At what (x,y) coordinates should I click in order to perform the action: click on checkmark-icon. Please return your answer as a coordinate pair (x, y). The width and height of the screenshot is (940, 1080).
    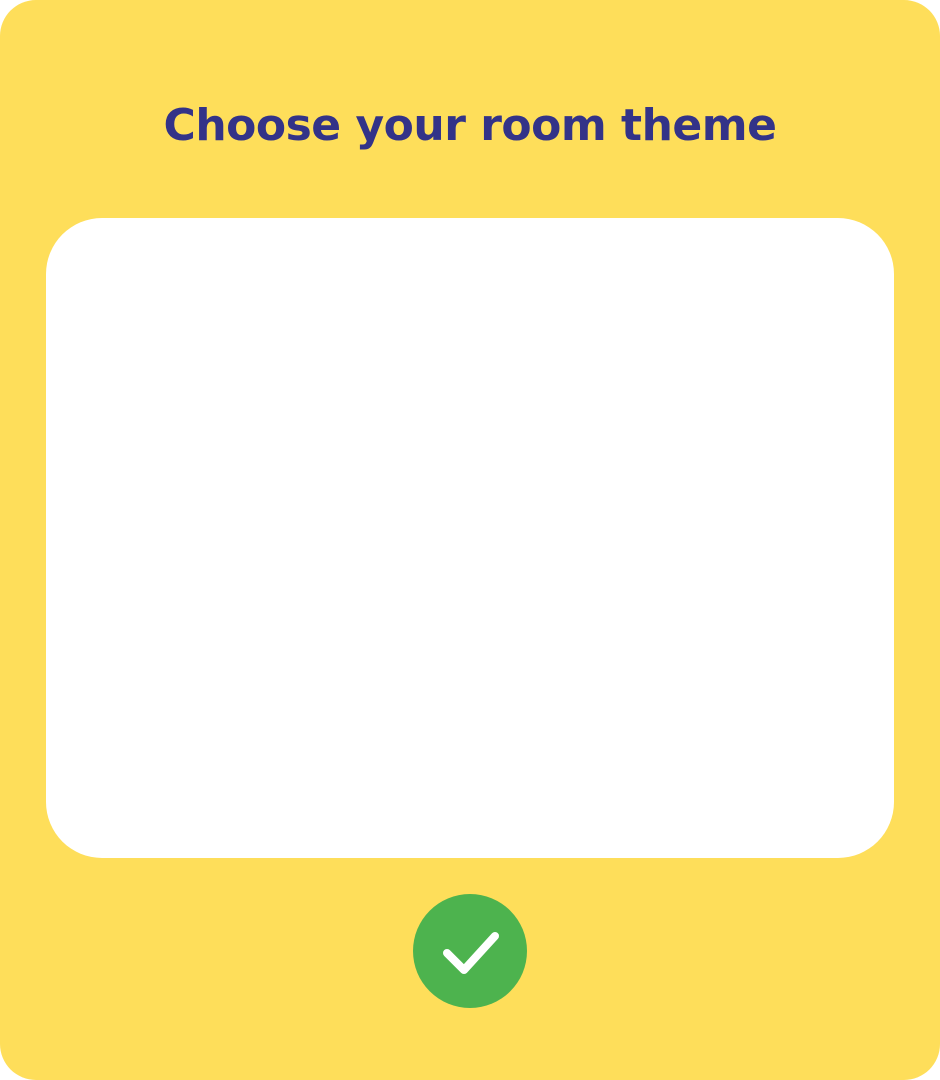
    Looking at the image, I should click on (470, 951).